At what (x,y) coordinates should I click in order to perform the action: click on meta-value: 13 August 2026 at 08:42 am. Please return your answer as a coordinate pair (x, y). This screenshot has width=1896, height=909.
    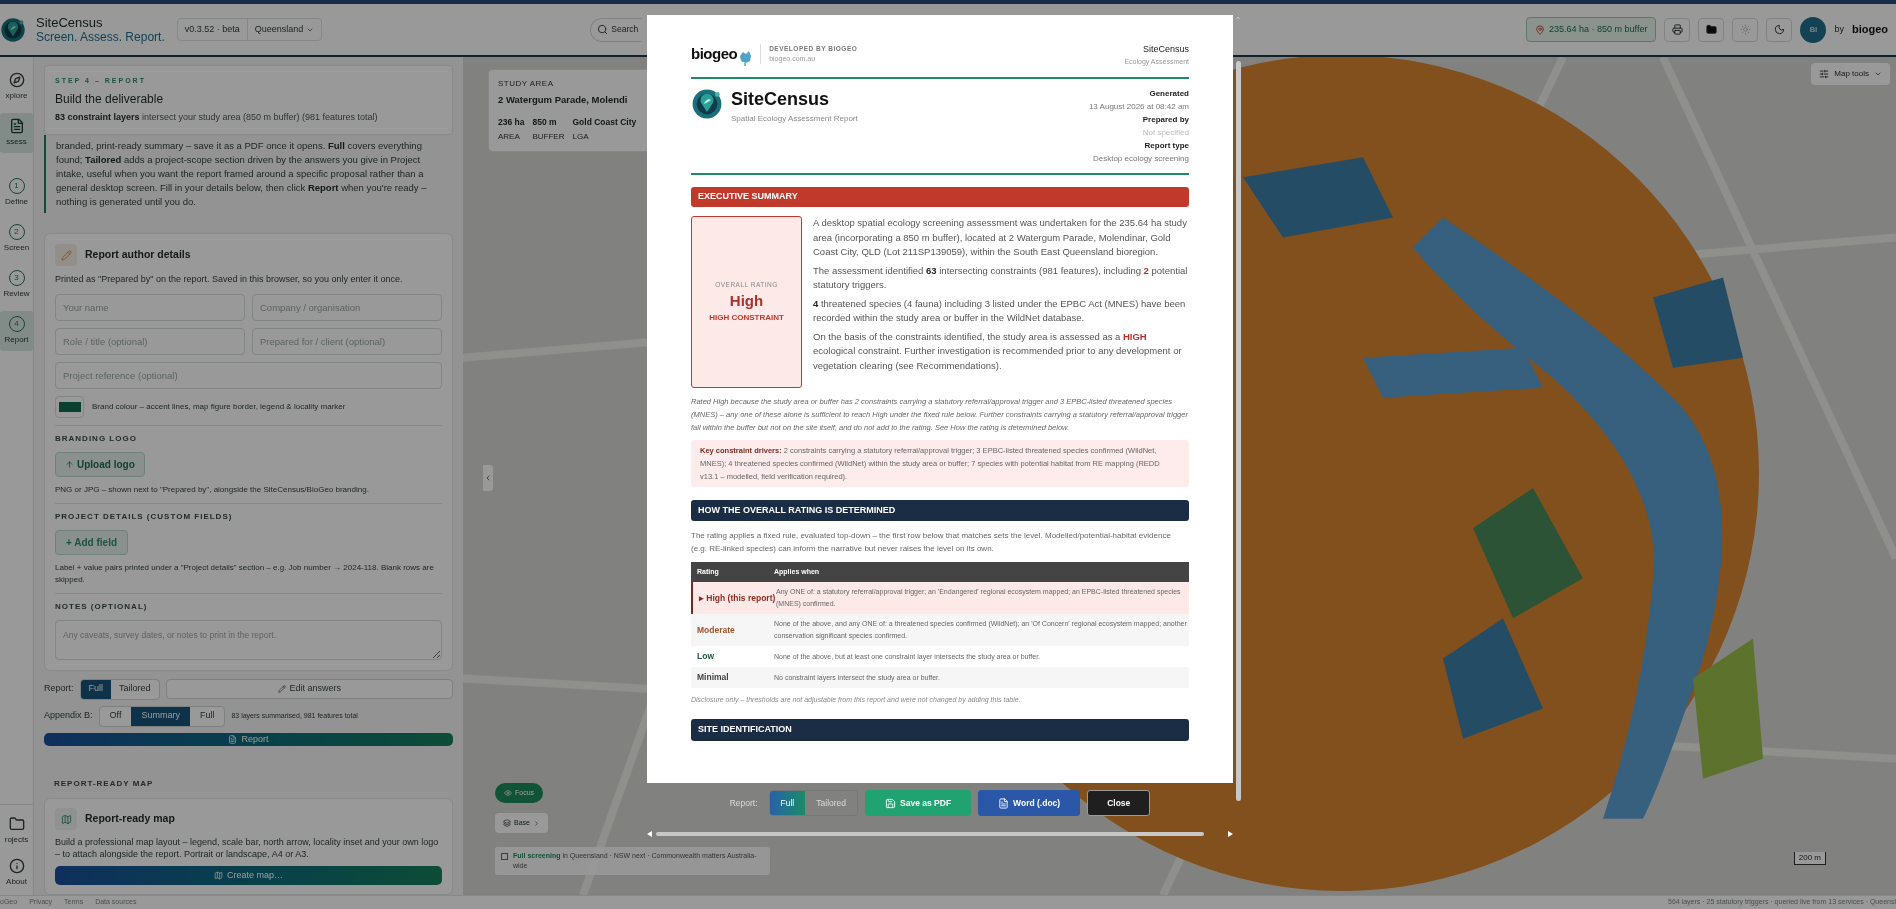
    Looking at the image, I should click on (1138, 107).